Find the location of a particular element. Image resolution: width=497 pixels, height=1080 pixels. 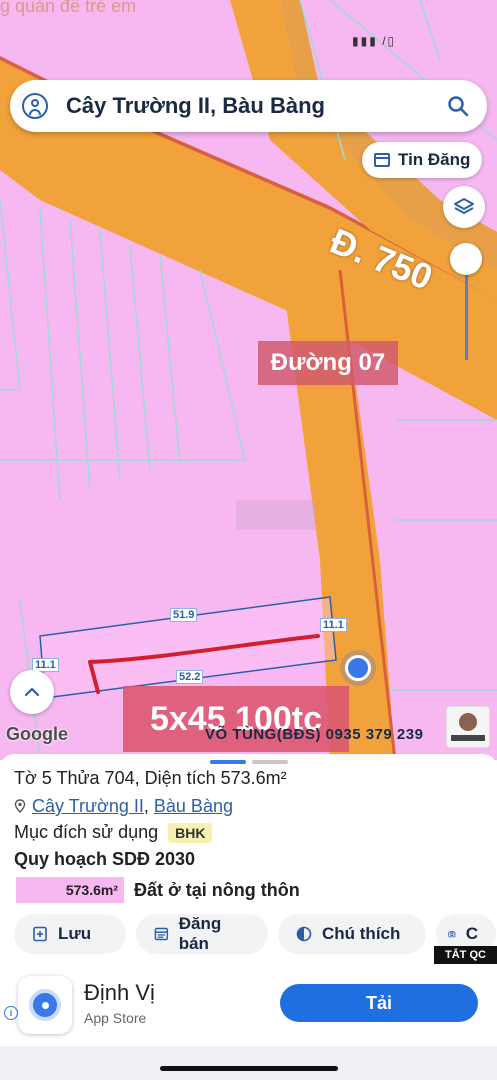

post-label: Đăng bán is located at coordinates (200, 933).